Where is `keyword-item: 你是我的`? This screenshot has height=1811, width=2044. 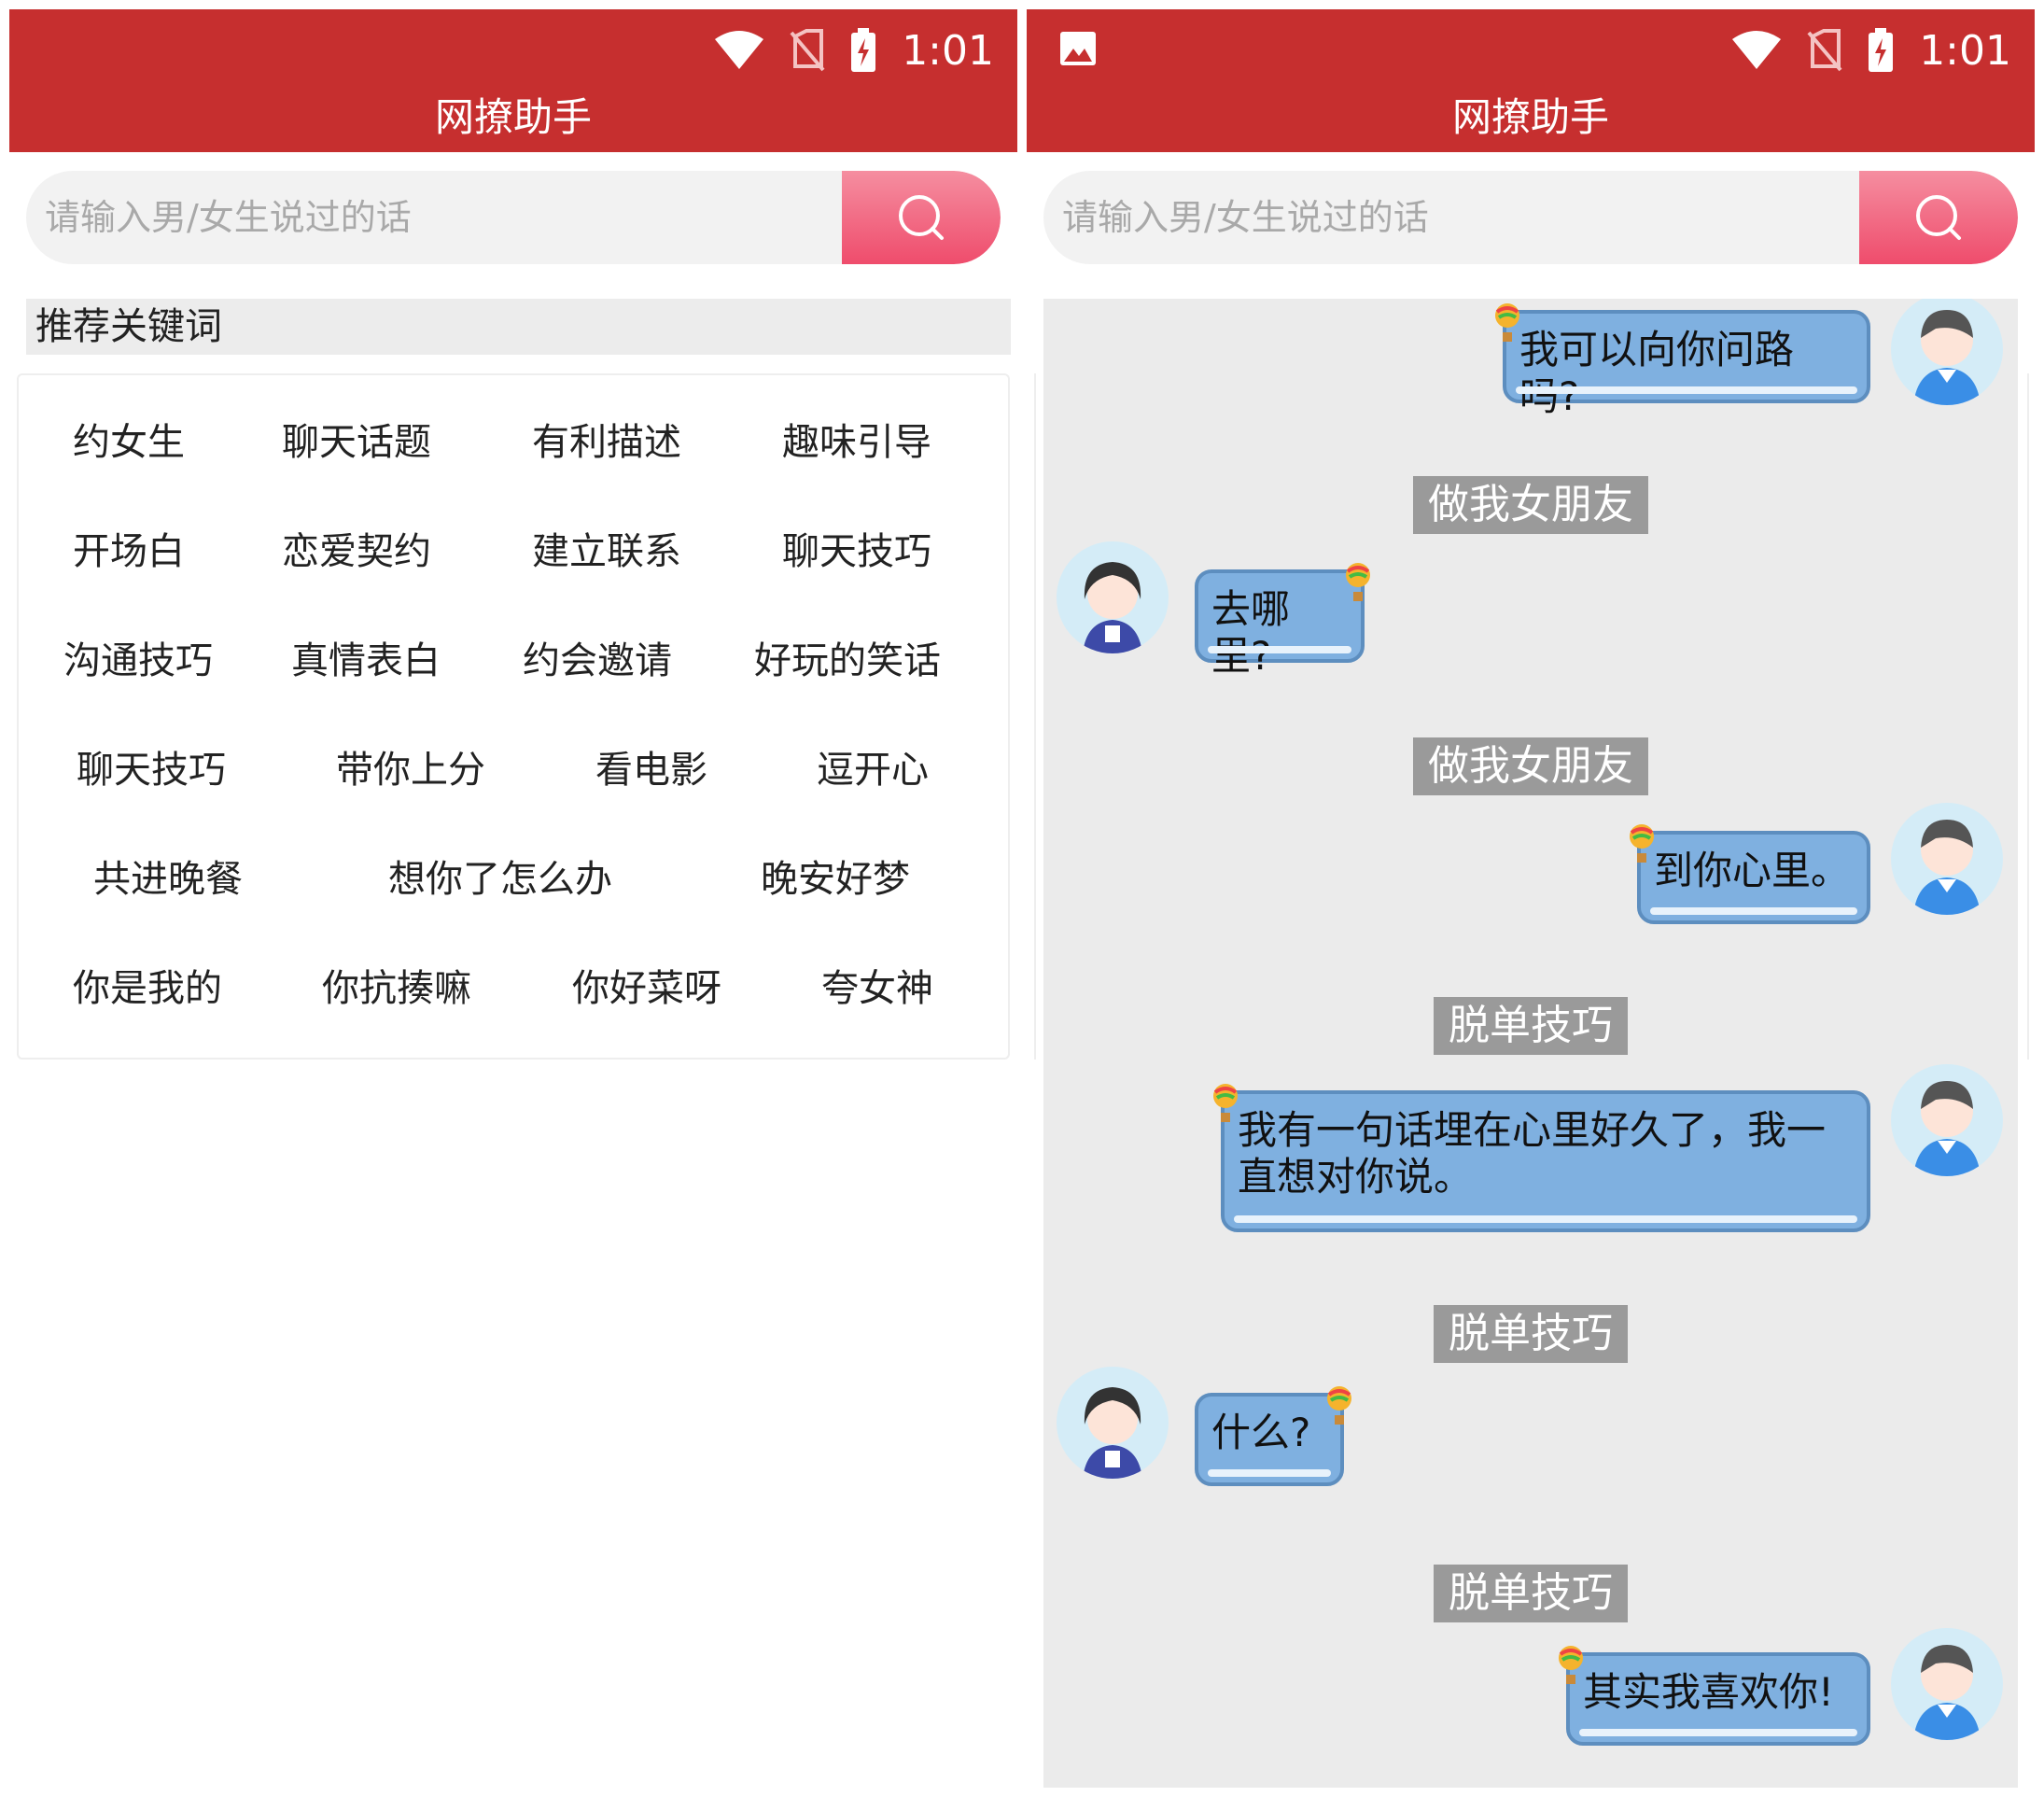 keyword-item: 你是我的 is located at coordinates (147, 988).